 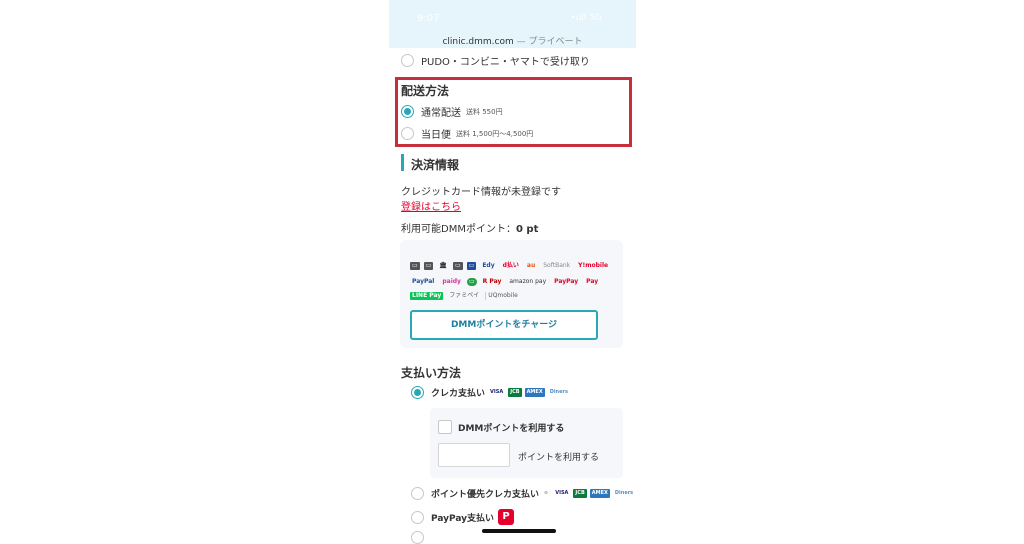 I want to click on payment-info-title: 決済情報, so click(x=435, y=165).